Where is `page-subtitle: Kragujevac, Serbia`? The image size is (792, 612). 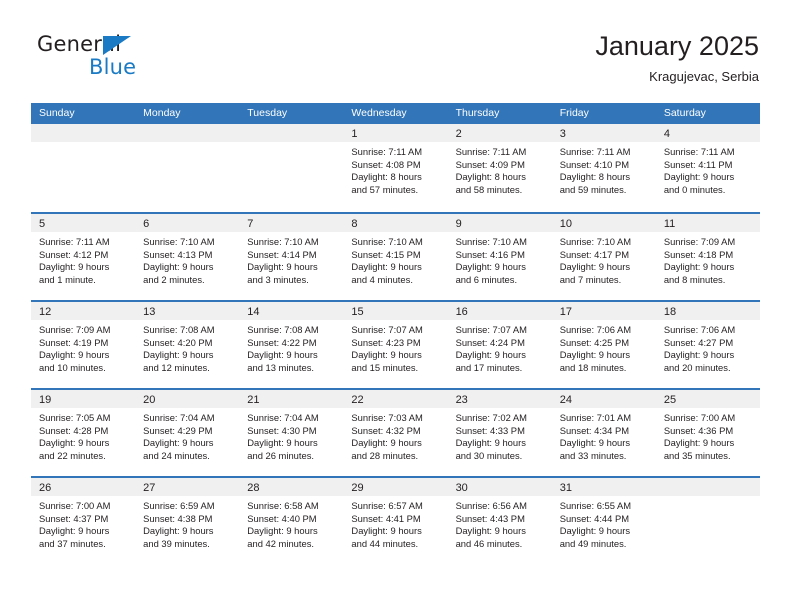 page-subtitle: Kragujevac, Serbia is located at coordinates (704, 76).